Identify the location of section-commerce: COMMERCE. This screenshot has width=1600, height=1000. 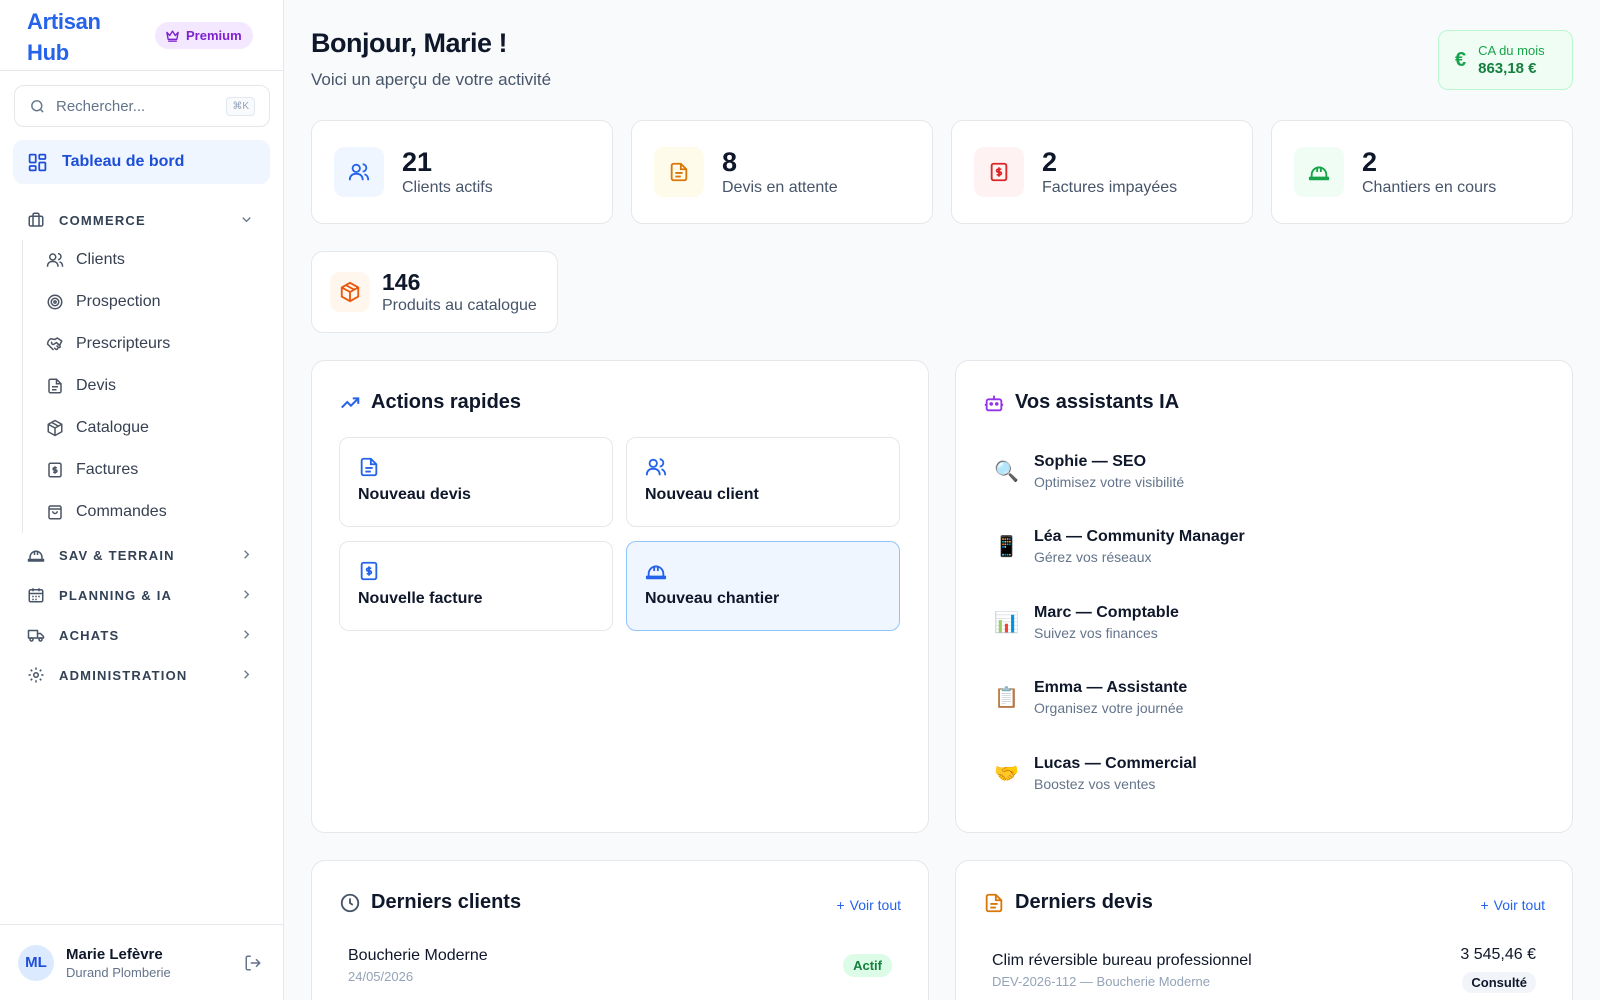
(141, 220).